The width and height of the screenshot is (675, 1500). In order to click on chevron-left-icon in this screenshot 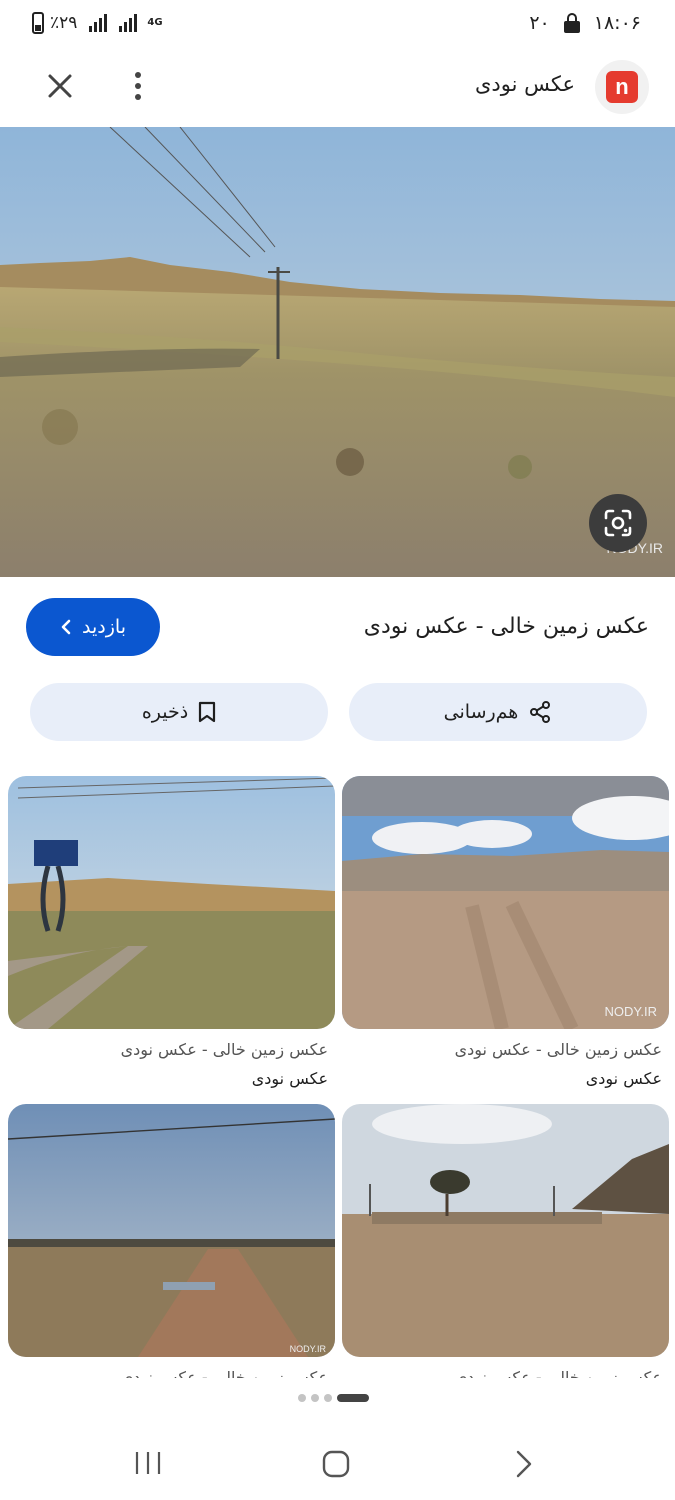, I will do `click(66, 627)`.